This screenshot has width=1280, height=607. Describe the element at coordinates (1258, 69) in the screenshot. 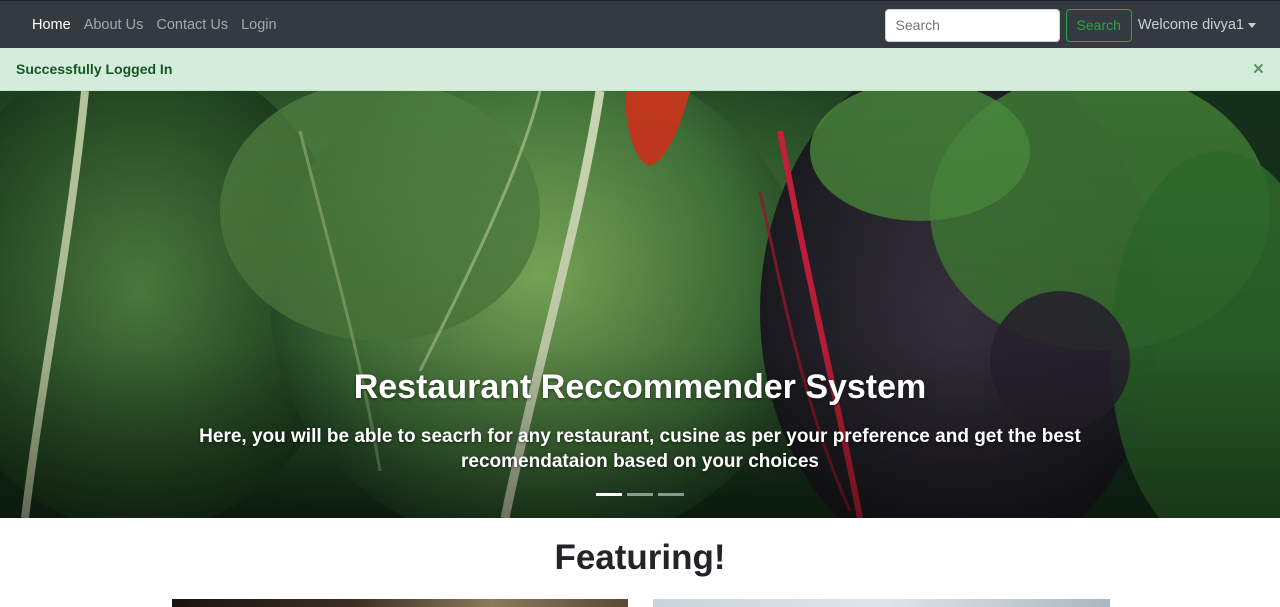

I see `close-icon: ×` at that location.